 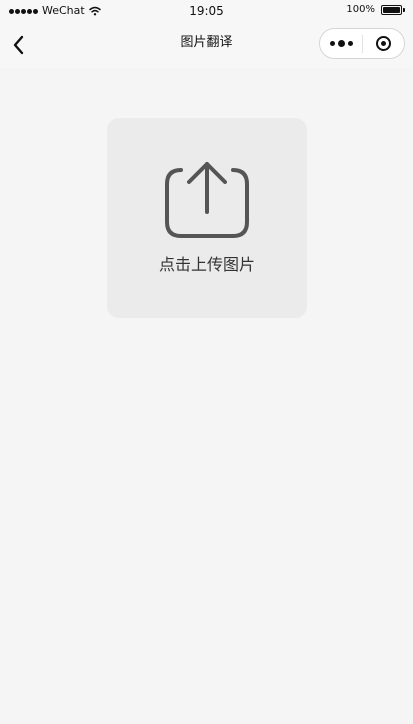 I want to click on upload-image-button: 点击上传图片, so click(x=207, y=218).